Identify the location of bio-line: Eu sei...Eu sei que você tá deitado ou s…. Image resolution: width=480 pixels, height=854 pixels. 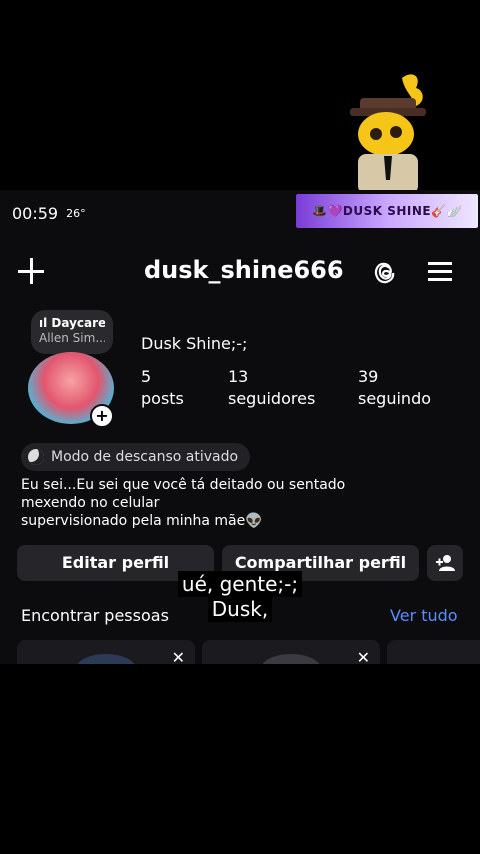
(183, 485).